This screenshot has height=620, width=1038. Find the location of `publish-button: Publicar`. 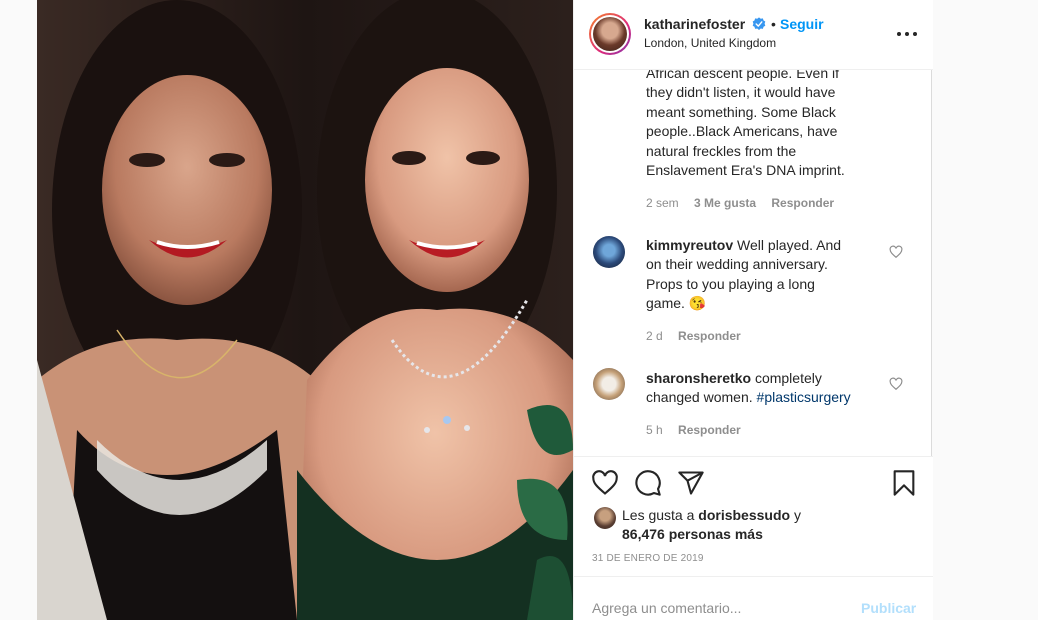

publish-button: Publicar is located at coordinates (888, 608).